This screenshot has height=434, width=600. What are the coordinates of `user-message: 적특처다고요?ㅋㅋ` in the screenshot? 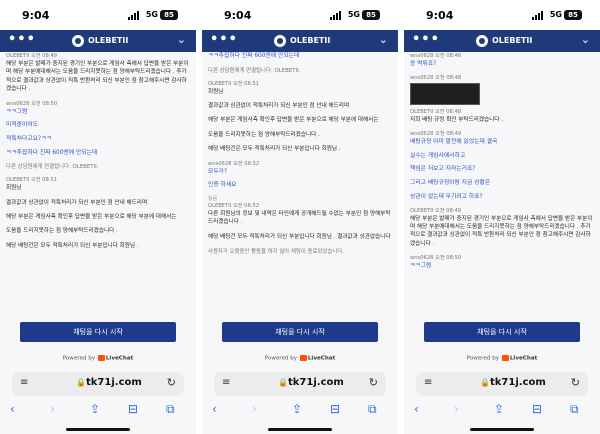 It's located at (29, 138).